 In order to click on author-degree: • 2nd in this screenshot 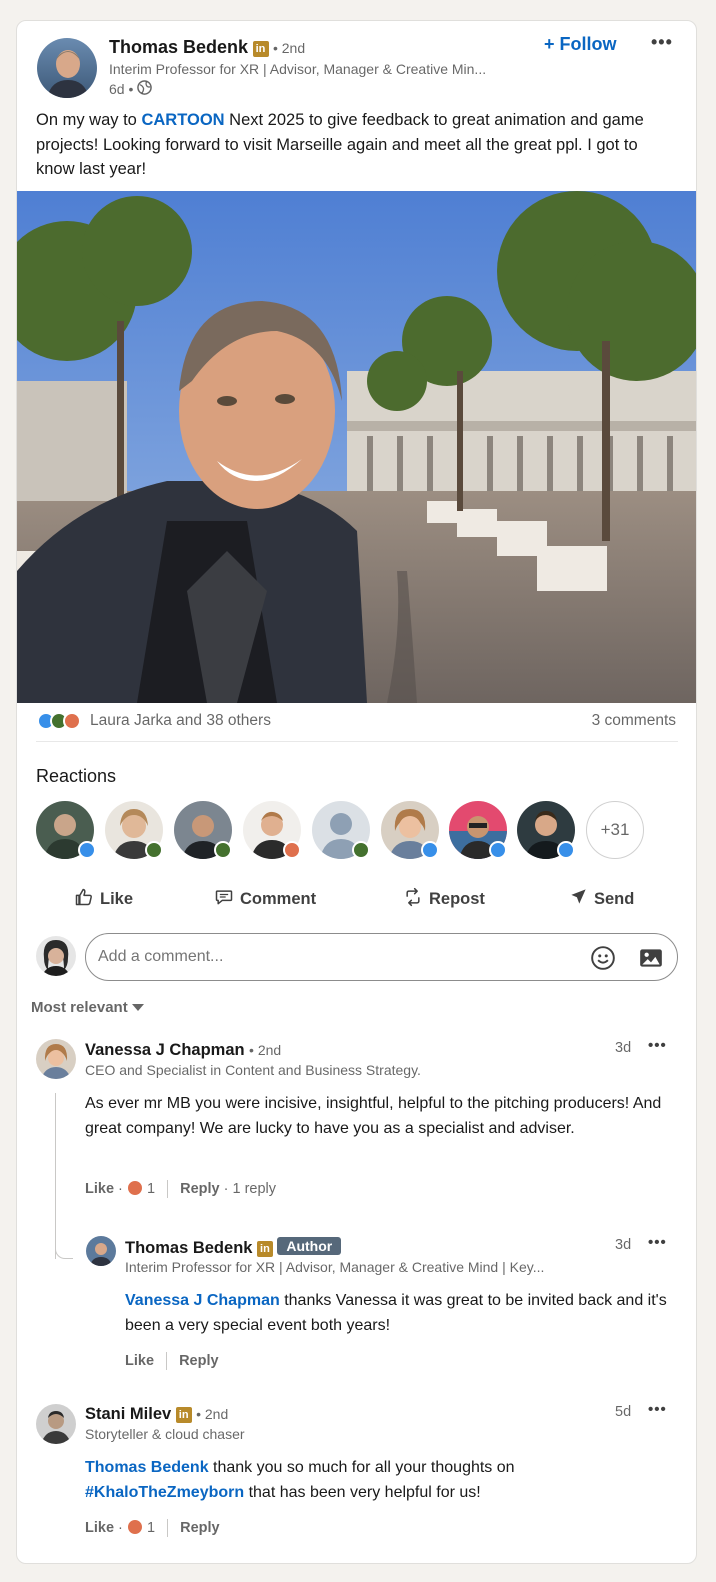, I will do `click(289, 48)`.